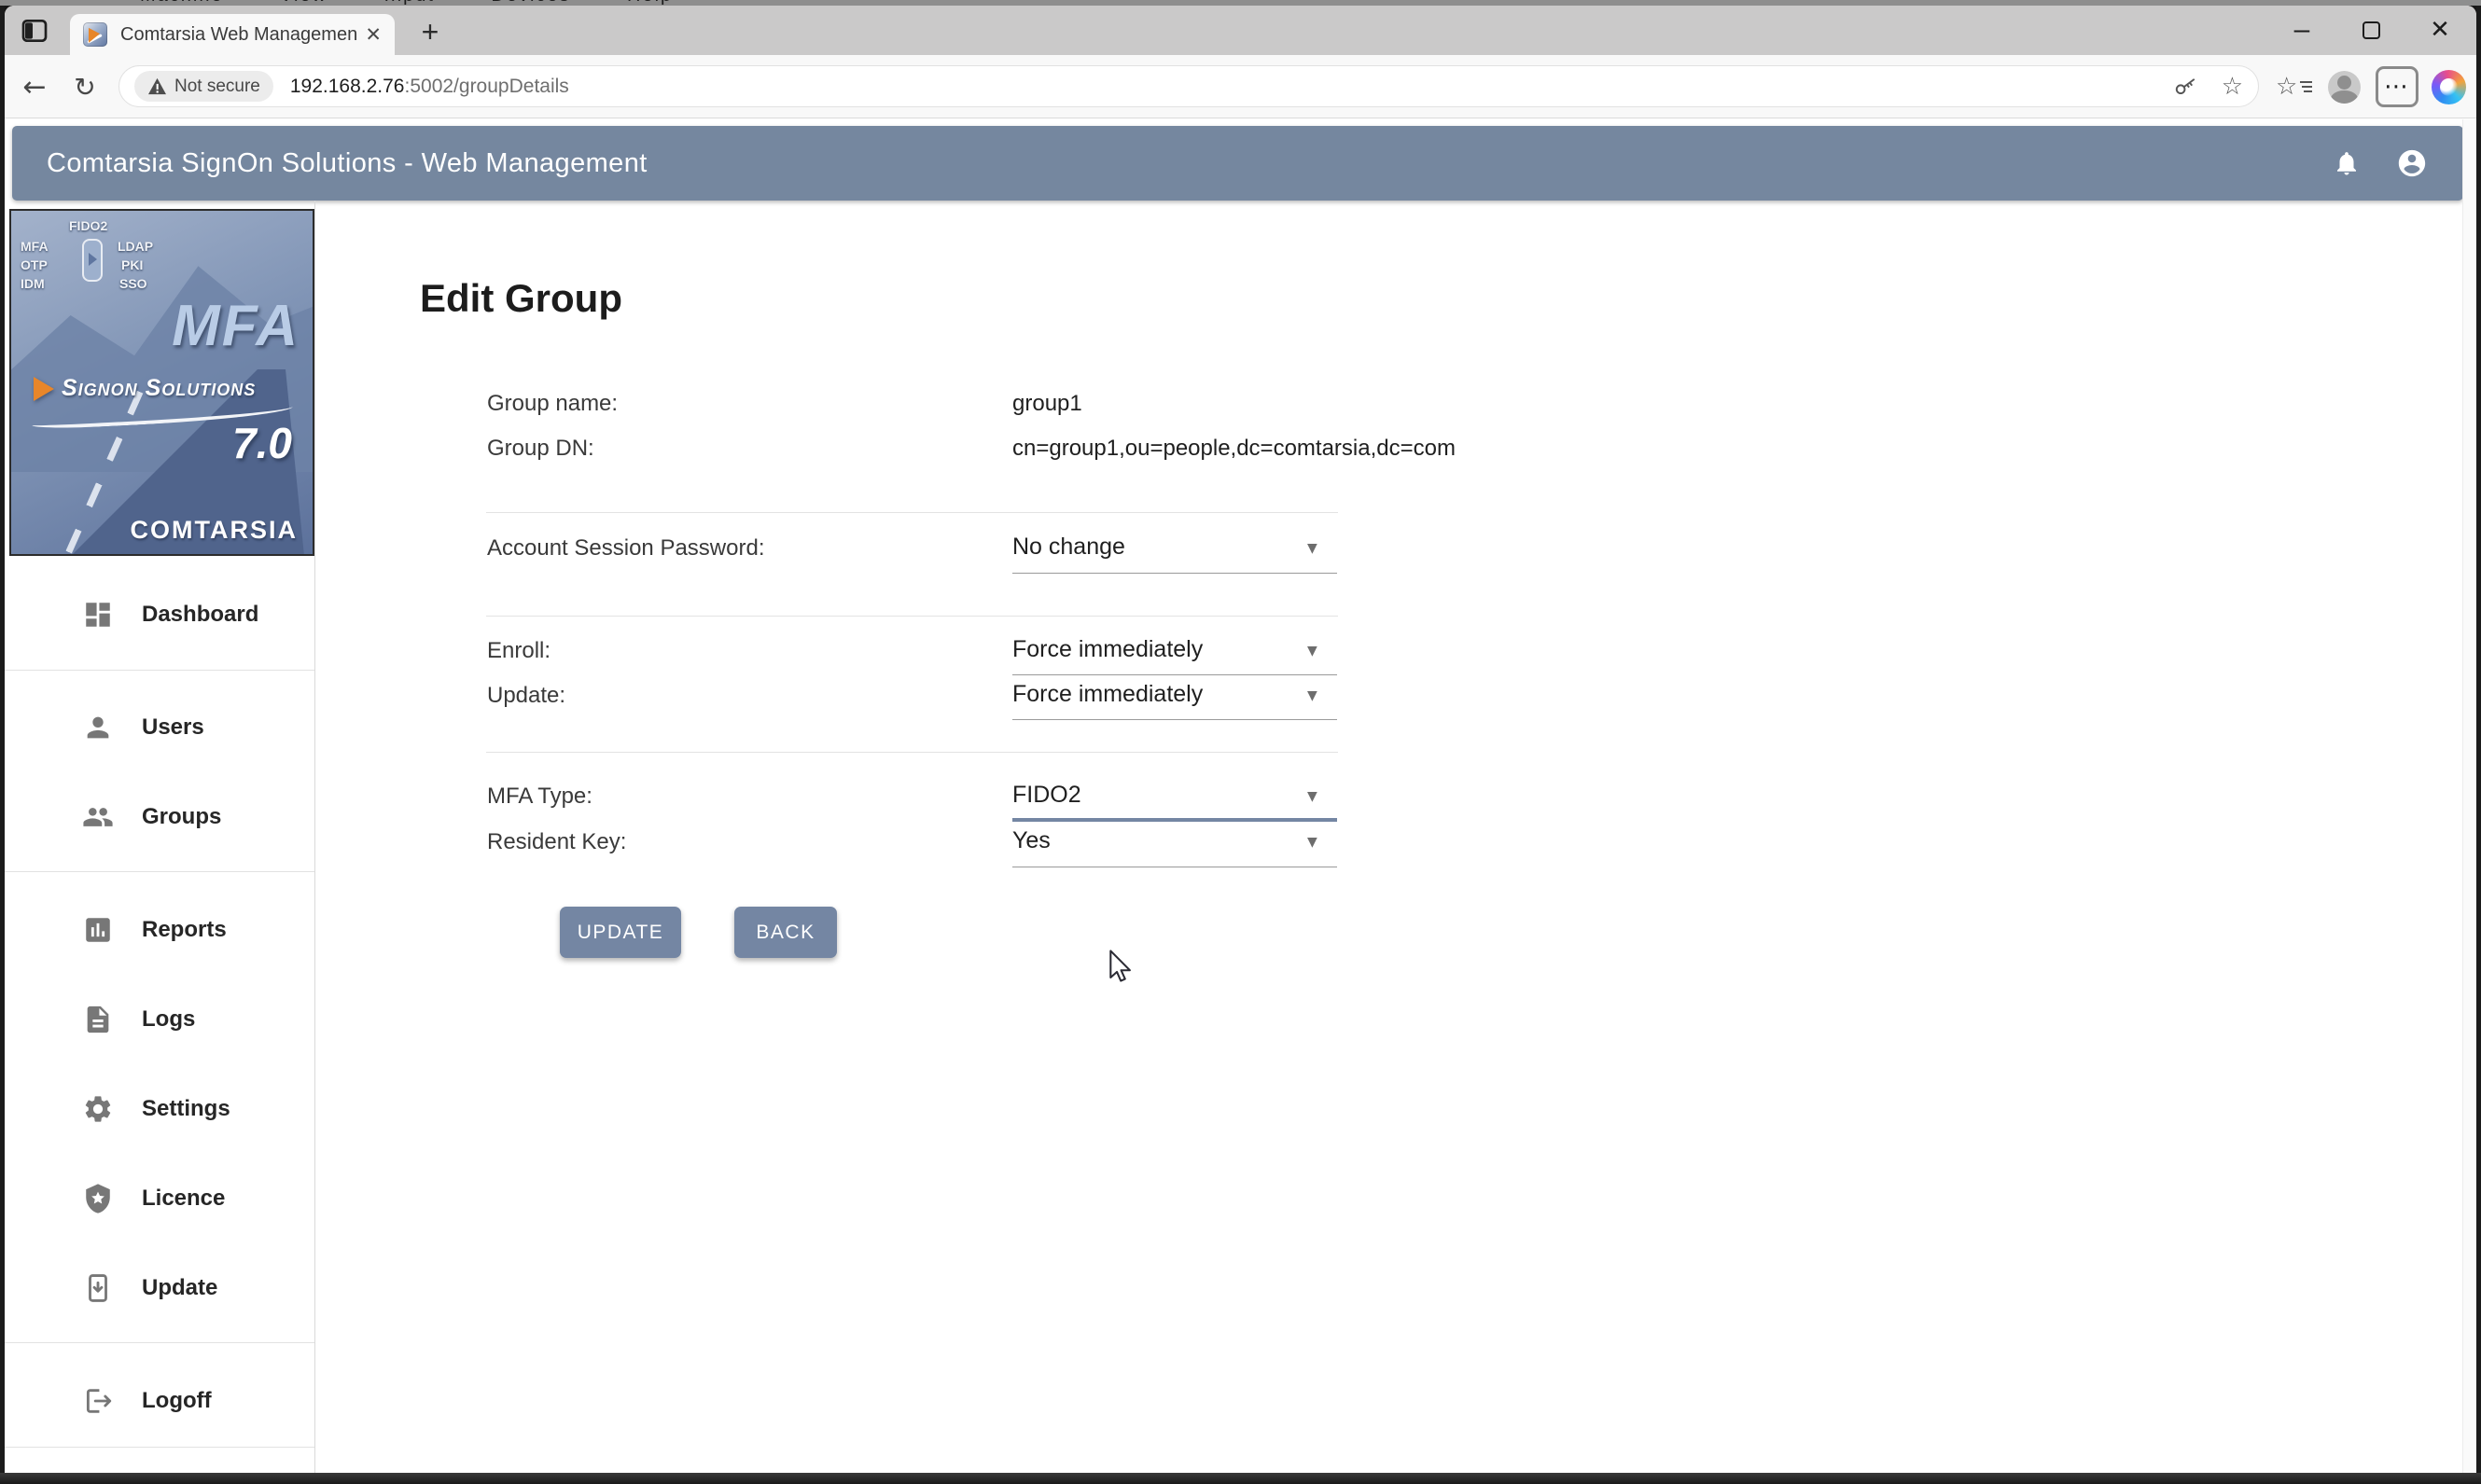  Describe the element at coordinates (1174, 820) in the screenshot. I see `select-underline-active` at that location.